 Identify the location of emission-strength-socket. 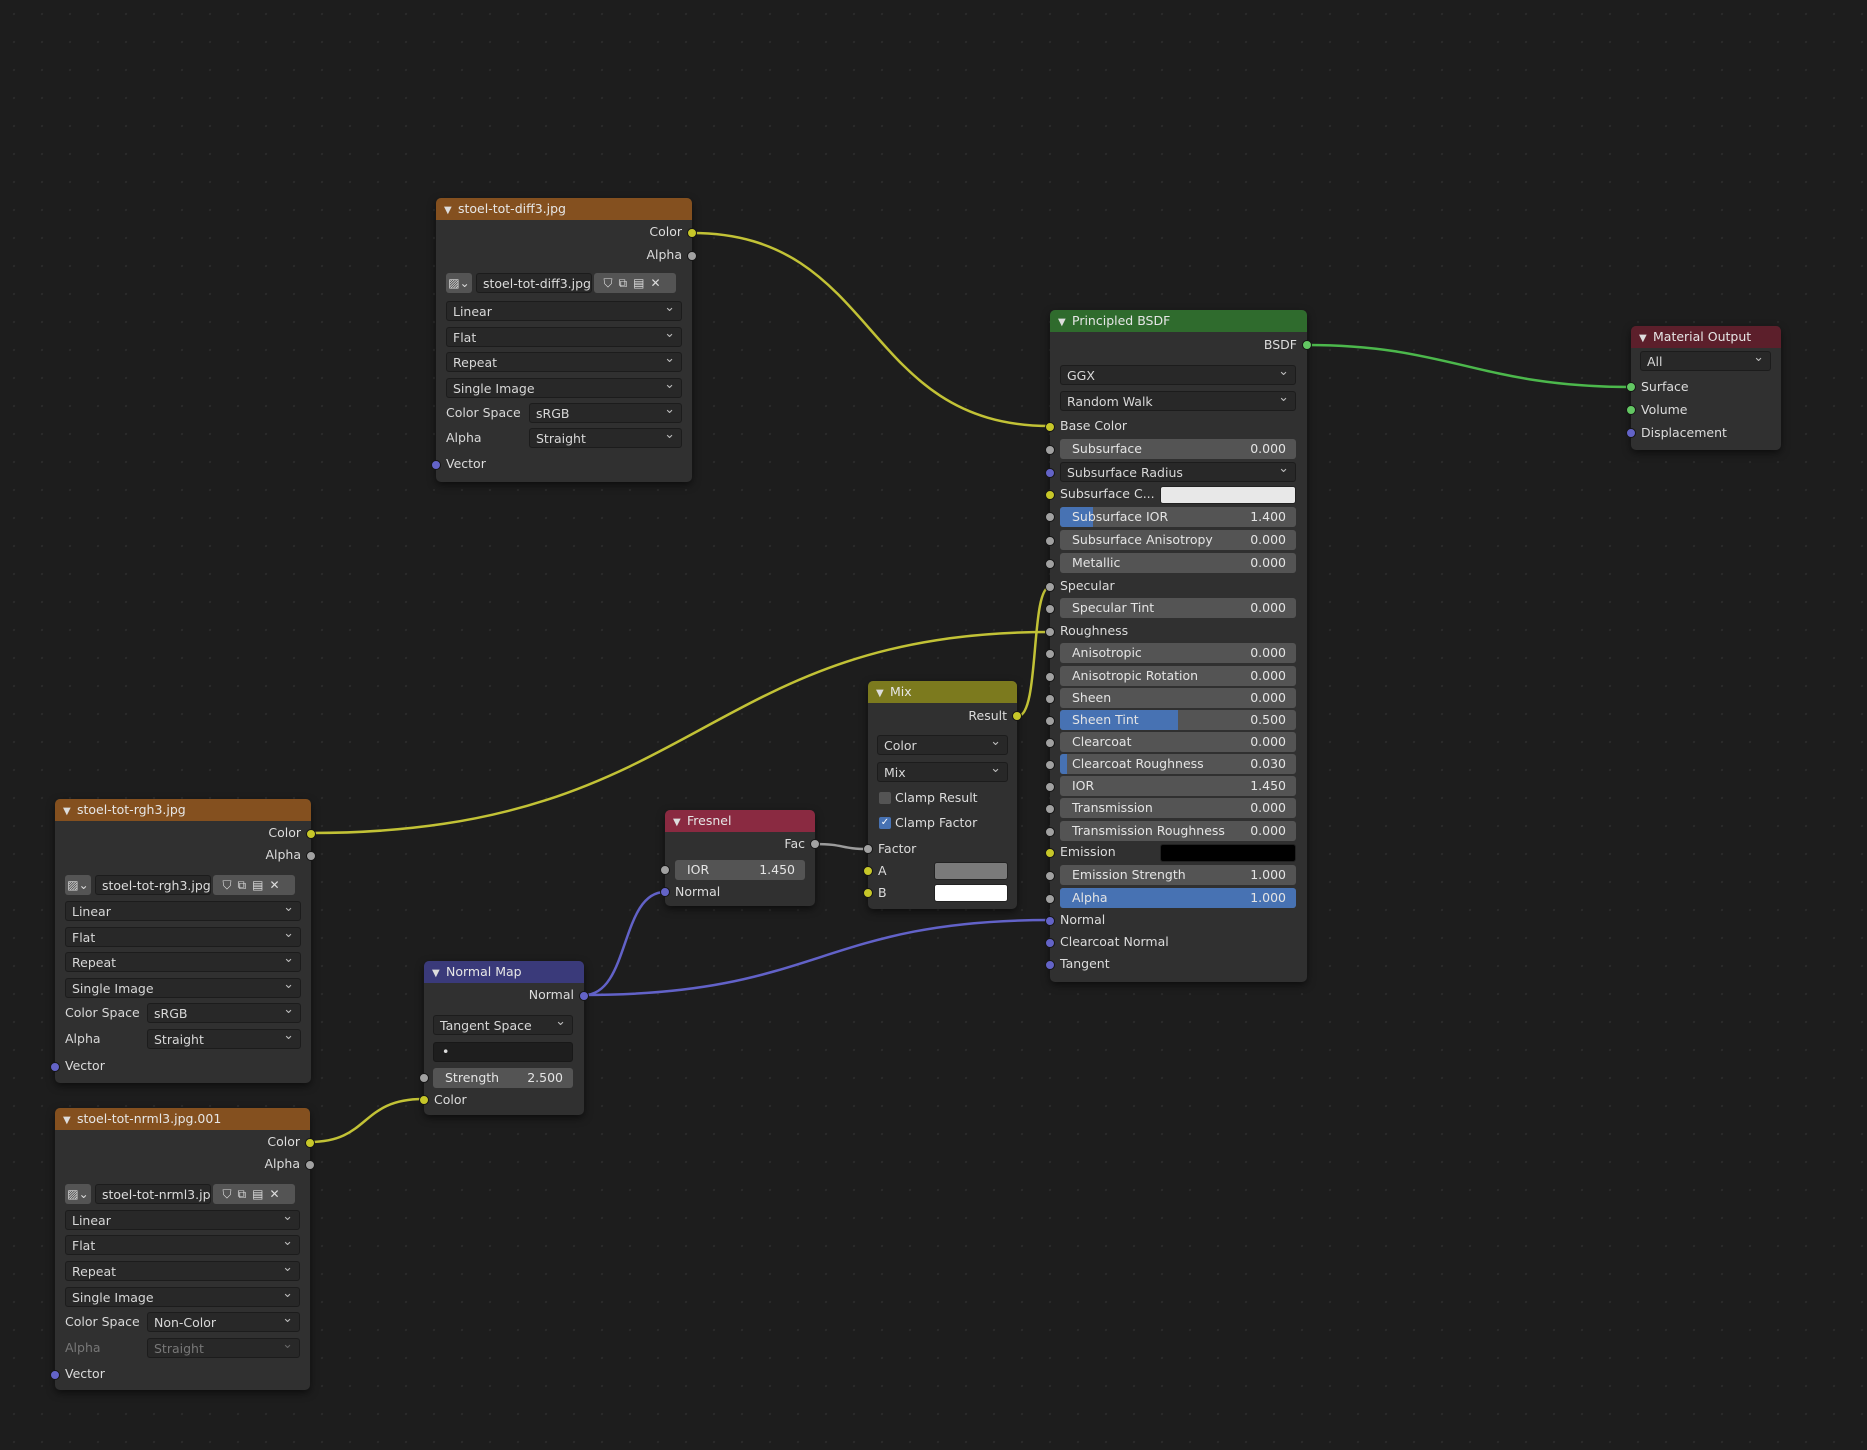
(1050, 876).